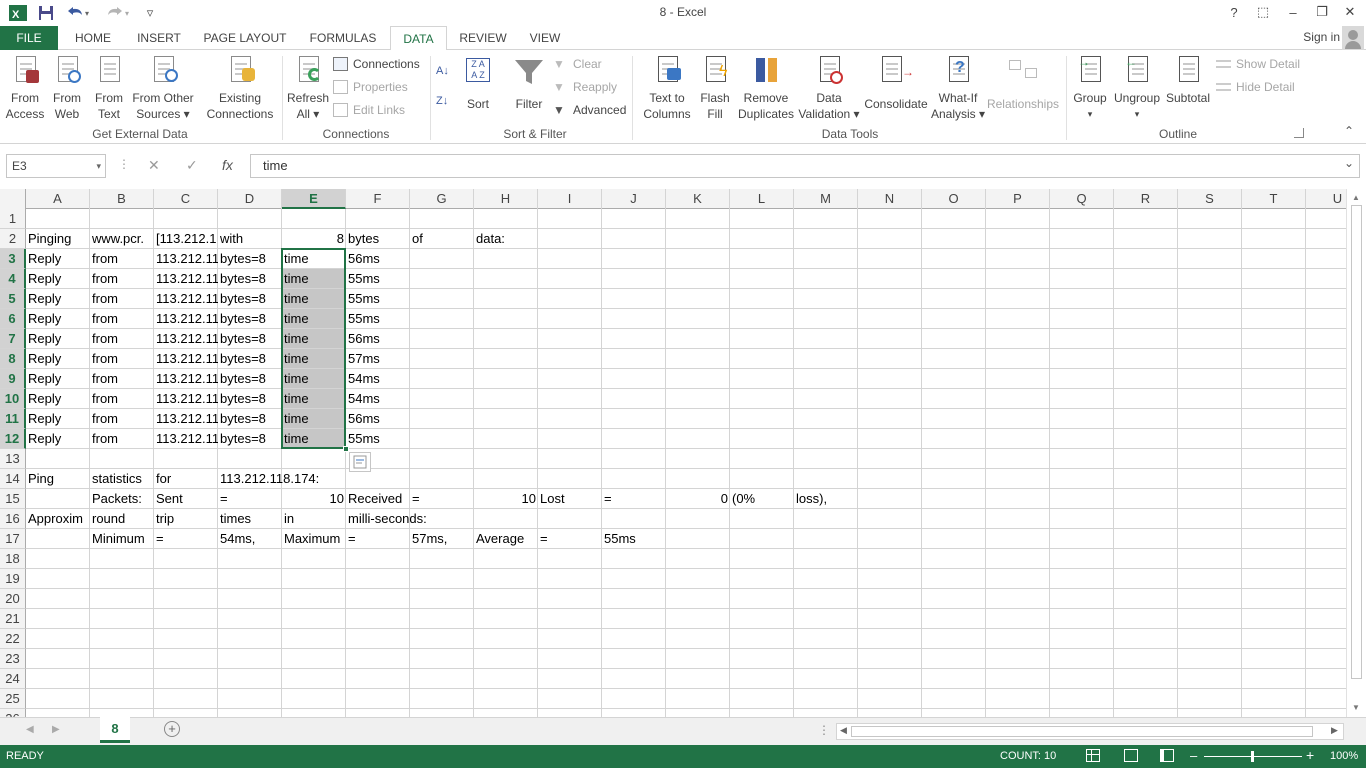 The image size is (1366, 768). Describe the element at coordinates (58, 259) in the screenshot. I see `cell-a3: Reply` at that location.